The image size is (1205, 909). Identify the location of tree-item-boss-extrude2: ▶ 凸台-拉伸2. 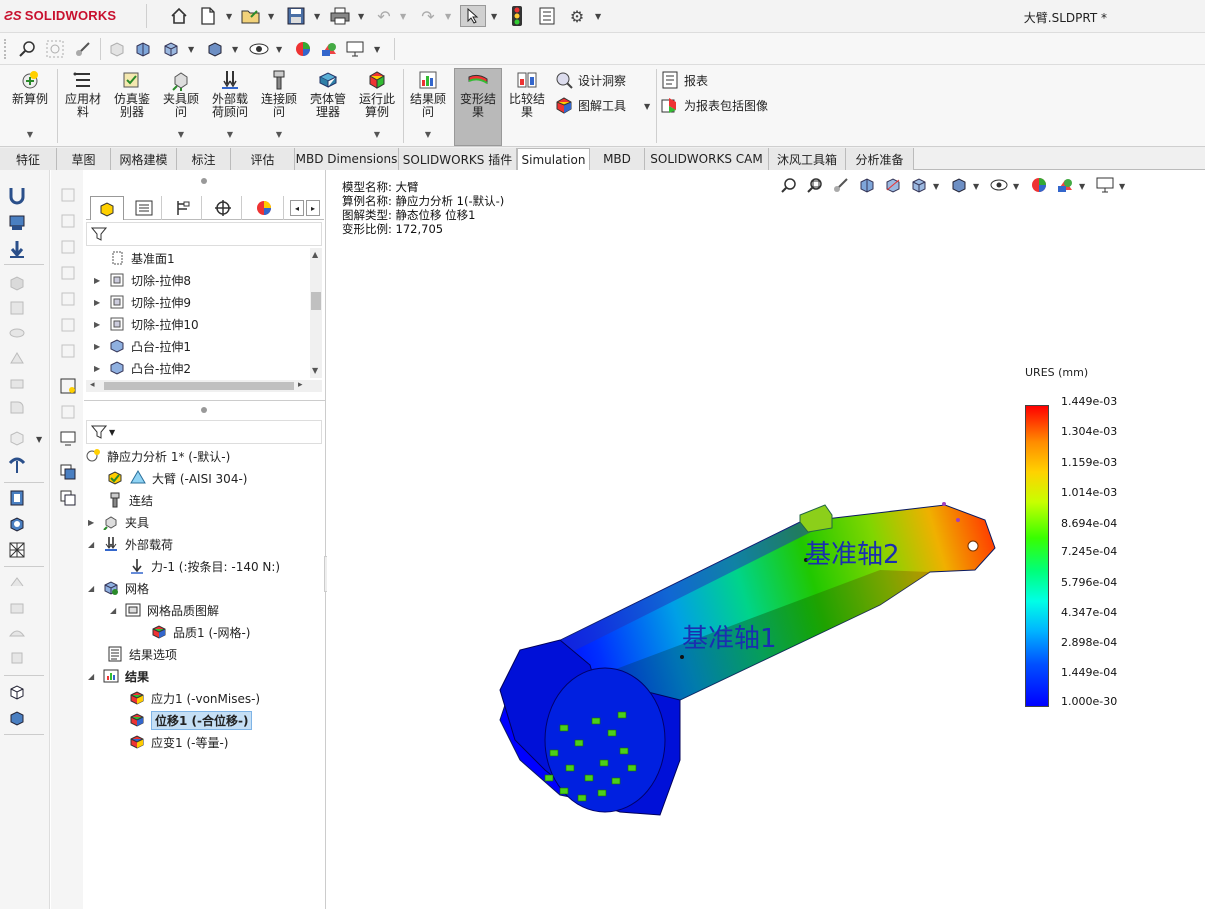
(142, 368).